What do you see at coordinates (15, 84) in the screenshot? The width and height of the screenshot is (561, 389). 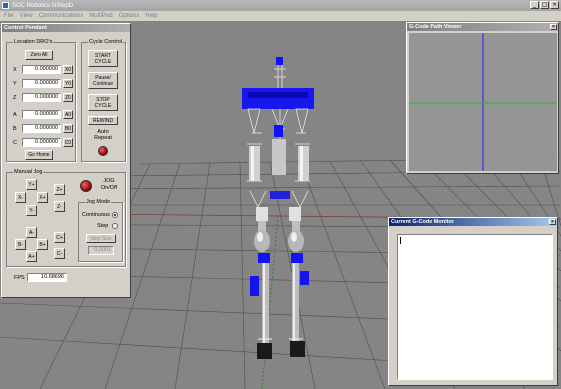 I see `axis-y-label: Y` at bounding box center [15, 84].